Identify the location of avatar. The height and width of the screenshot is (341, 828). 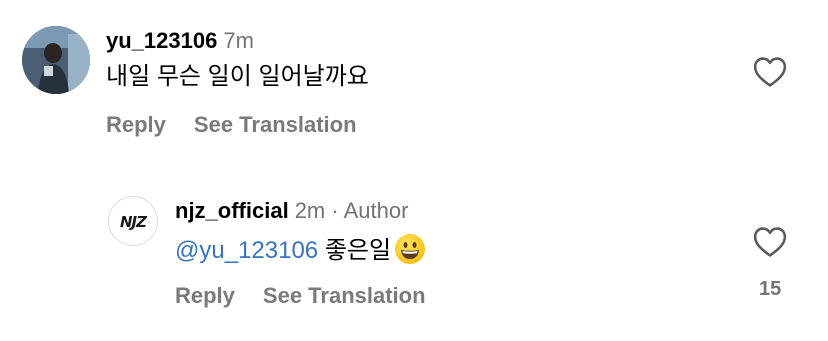
(56, 60).